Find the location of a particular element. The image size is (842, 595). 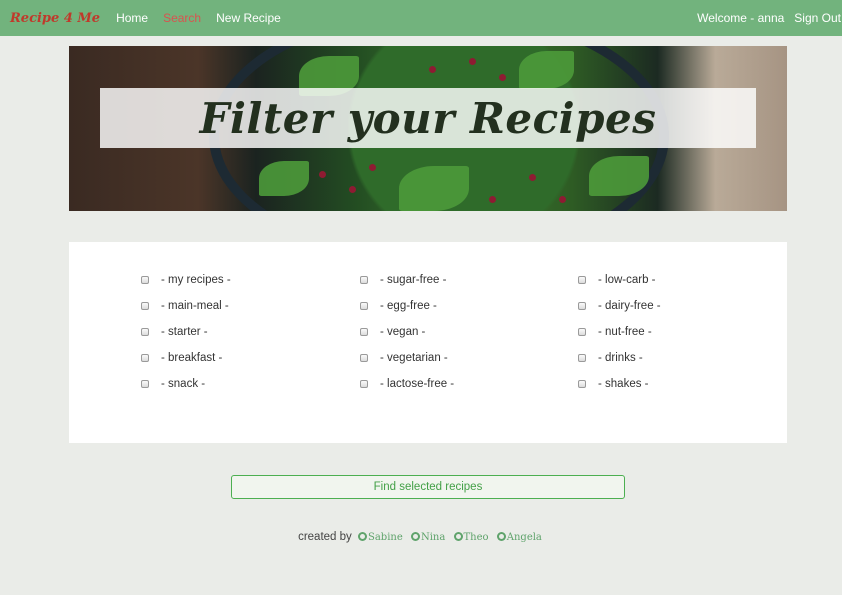

filter-starter: - starter - is located at coordinates (174, 332).